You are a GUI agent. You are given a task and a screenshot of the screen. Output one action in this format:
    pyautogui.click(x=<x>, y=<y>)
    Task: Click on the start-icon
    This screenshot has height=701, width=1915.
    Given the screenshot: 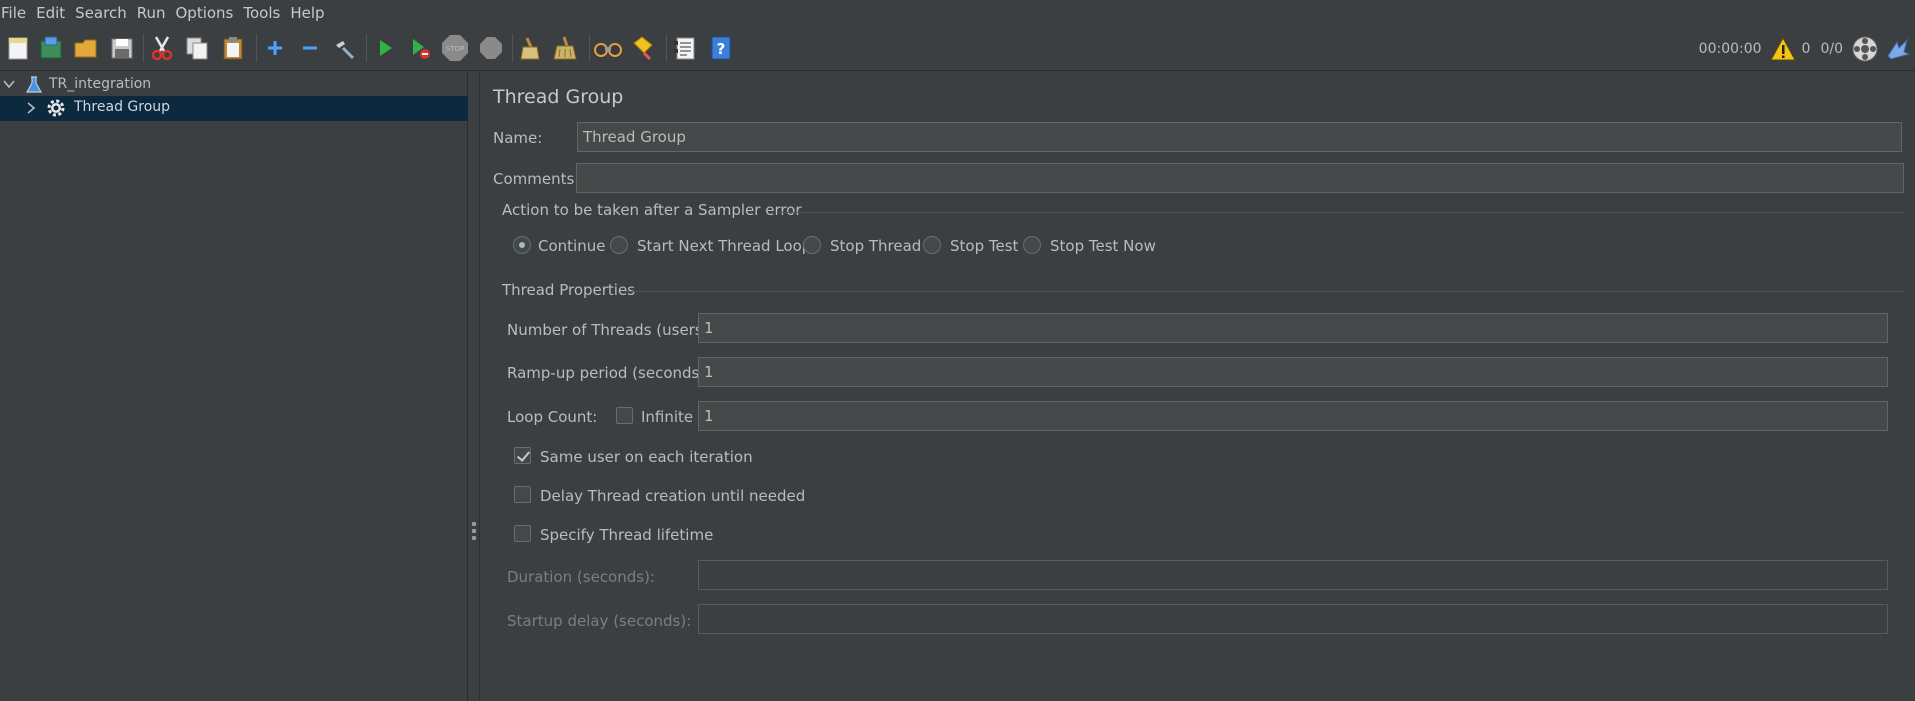 What is the action you would take?
    pyautogui.click(x=385, y=48)
    